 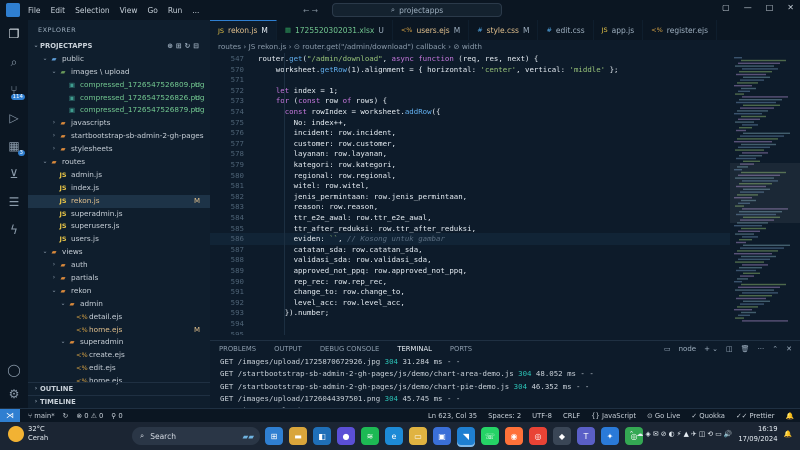 I want to click on tree-item: <% edit.ejs, so click(x=119, y=368).